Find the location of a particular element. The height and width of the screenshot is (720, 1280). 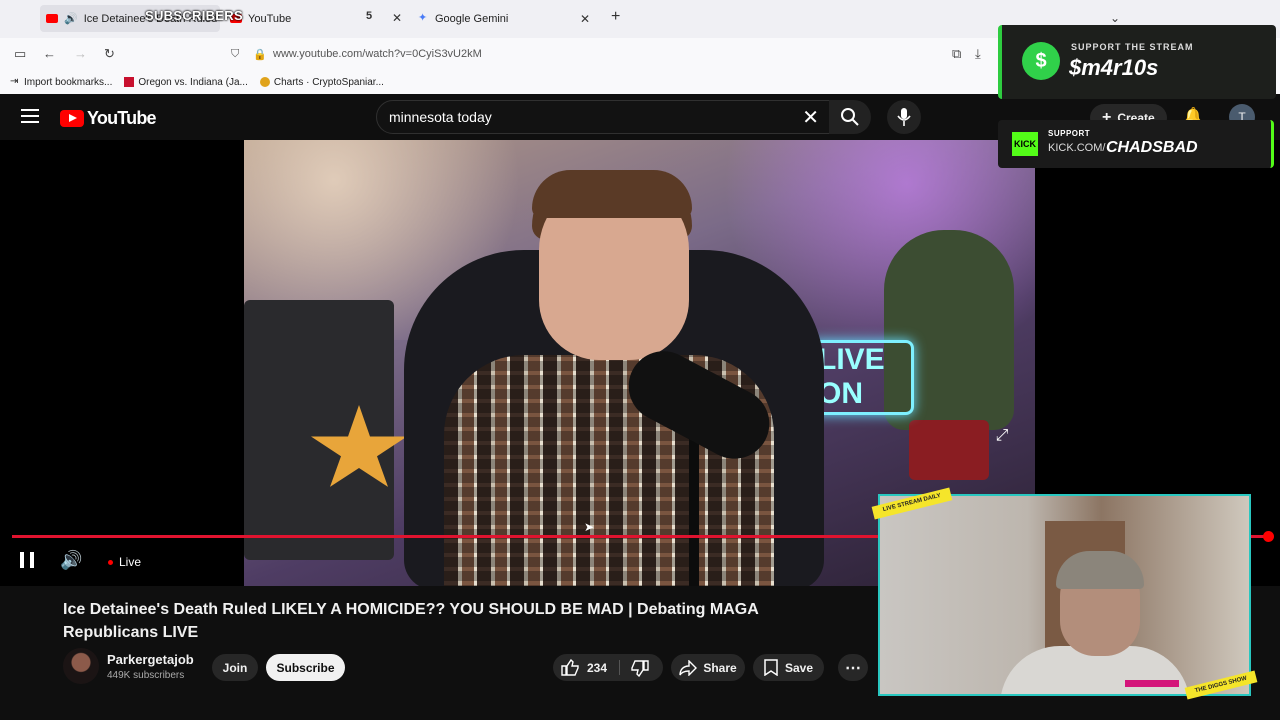

like-dislike-group: 234 is located at coordinates (608, 667).